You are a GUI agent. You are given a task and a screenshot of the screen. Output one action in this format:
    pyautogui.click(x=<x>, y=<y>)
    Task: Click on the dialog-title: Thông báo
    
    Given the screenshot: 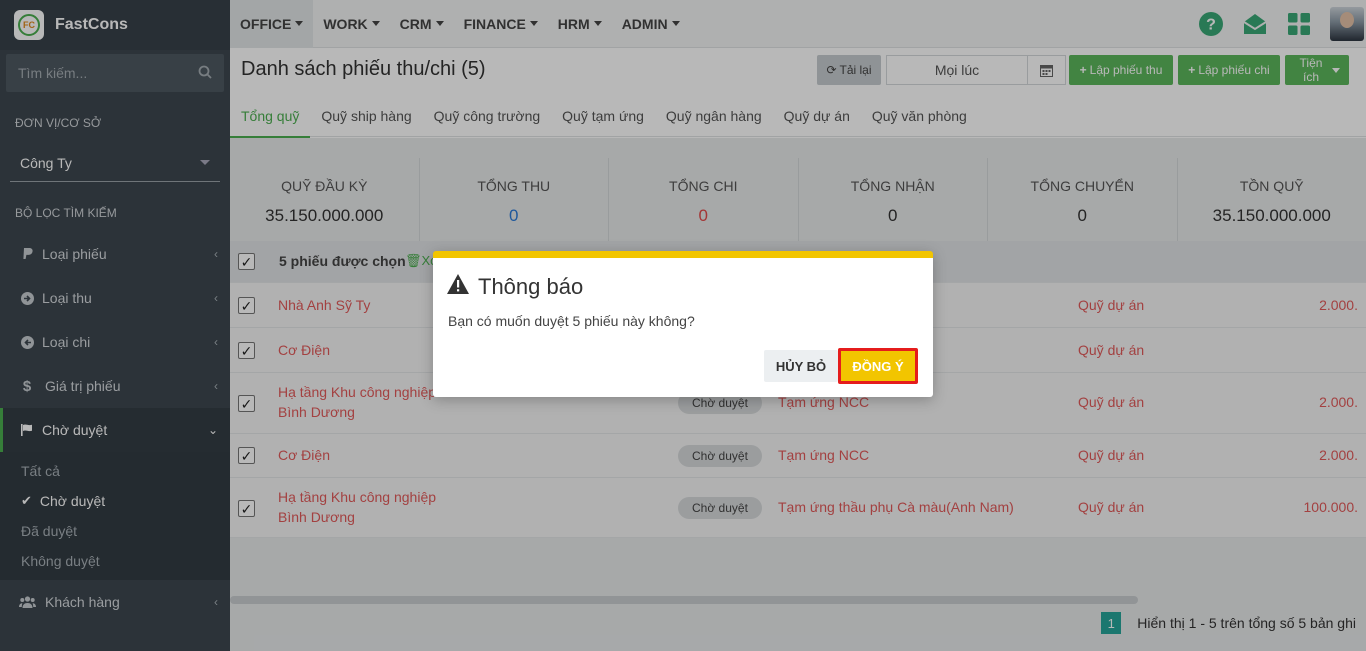 What is the action you would take?
    pyautogui.click(x=515, y=287)
    